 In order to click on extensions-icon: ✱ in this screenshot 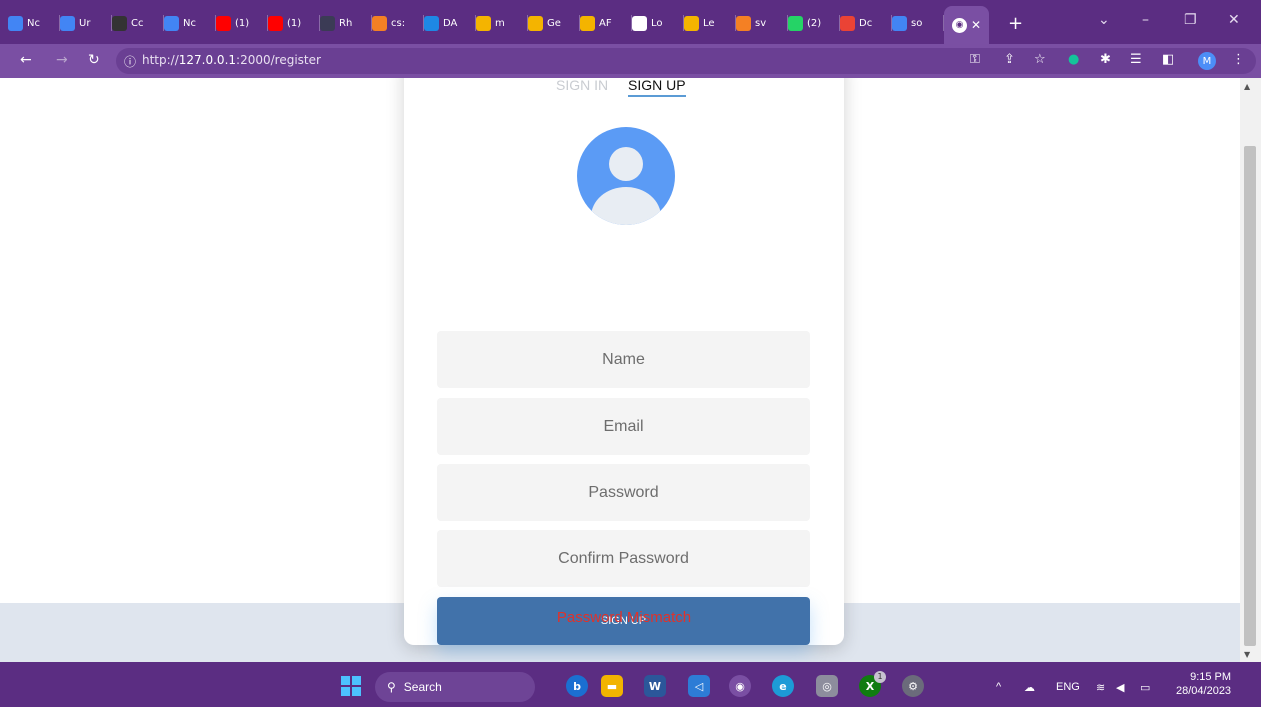, I will do `click(1105, 59)`.